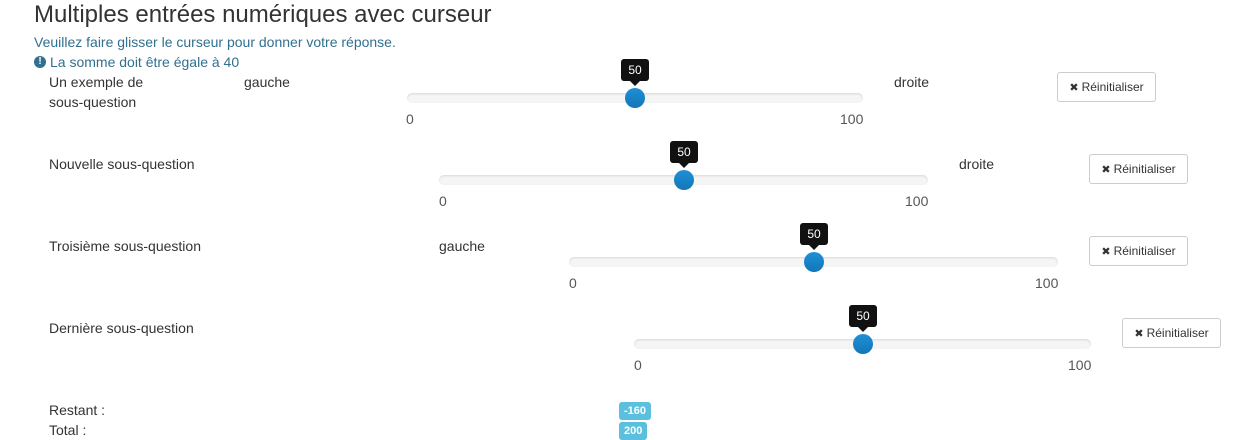  What do you see at coordinates (96, 82) in the screenshot?
I see `question-1-label-line1: Un exemple de` at bounding box center [96, 82].